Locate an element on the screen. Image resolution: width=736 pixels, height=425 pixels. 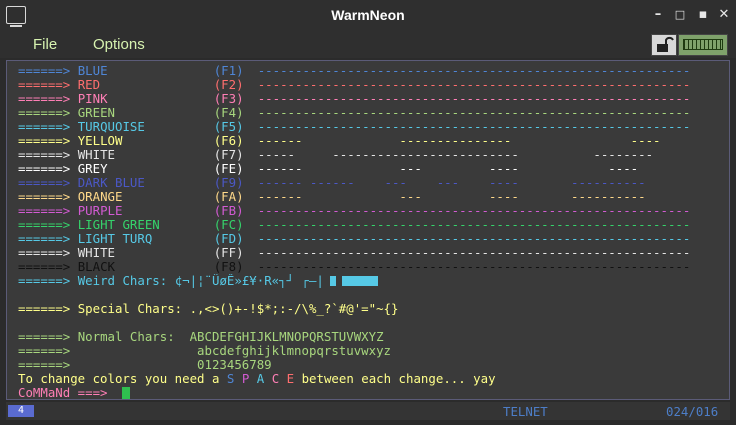
weird-label: Weird Chars: is located at coordinates (122, 281).